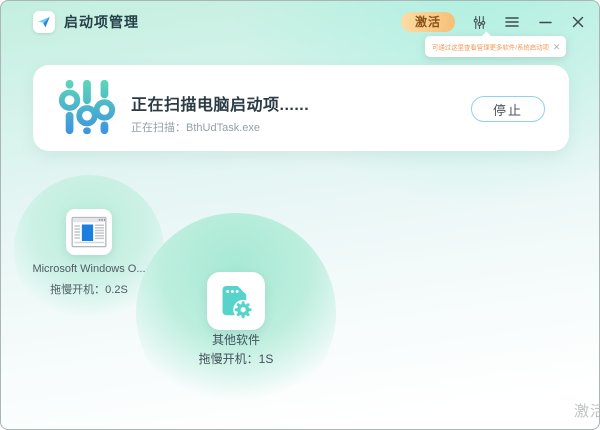 The height and width of the screenshot is (430, 600). What do you see at coordinates (557, 46) in the screenshot?
I see `tooltip-close-icon: ✕` at bounding box center [557, 46].